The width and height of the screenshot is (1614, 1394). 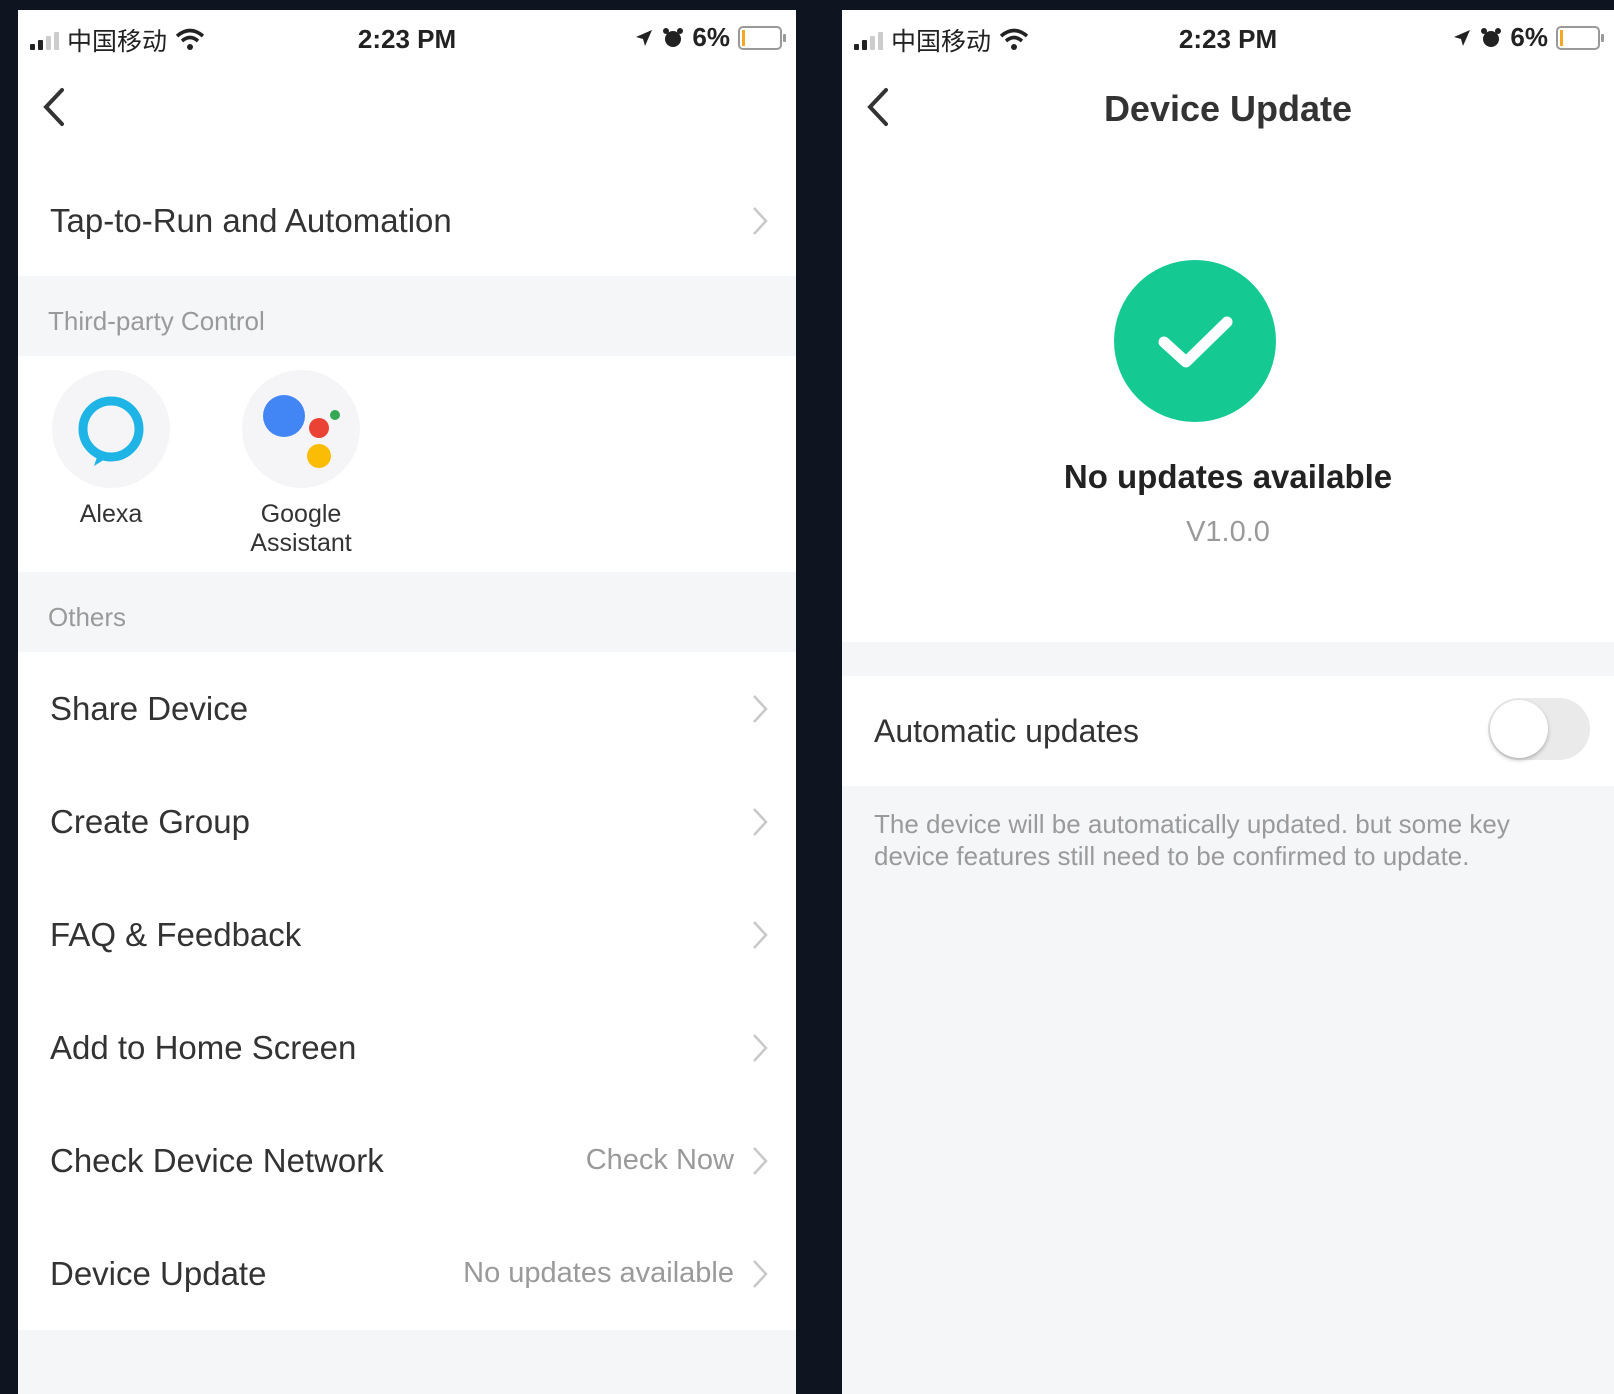 What do you see at coordinates (251, 220) in the screenshot?
I see `tap-to-run-label: Tap-to-Run and Automation` at bounding box center [251, 220].